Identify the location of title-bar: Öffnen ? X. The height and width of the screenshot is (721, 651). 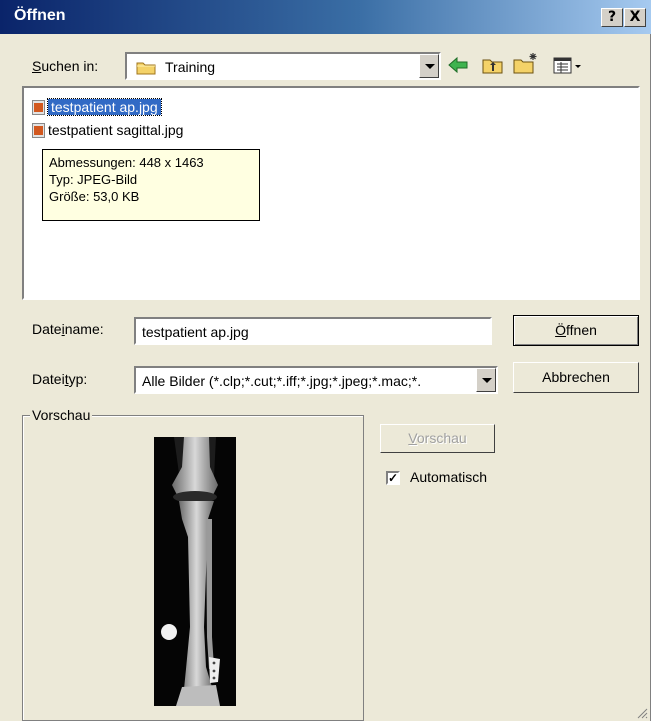
(325, 17).